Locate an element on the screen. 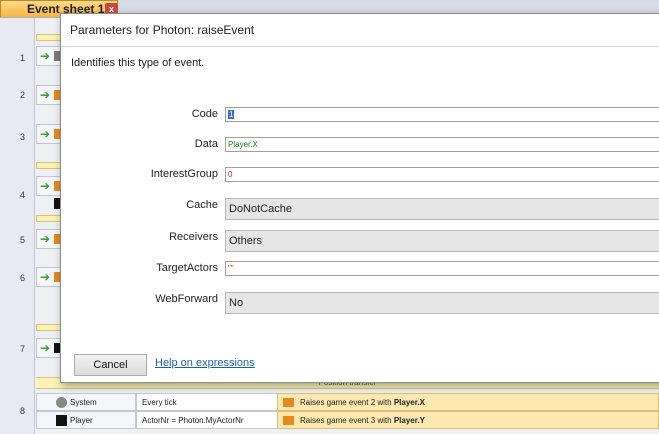 The width and height of the screenshot is (659, 434). param-label-receivers: Receivers is located at coordinates (193, 237).